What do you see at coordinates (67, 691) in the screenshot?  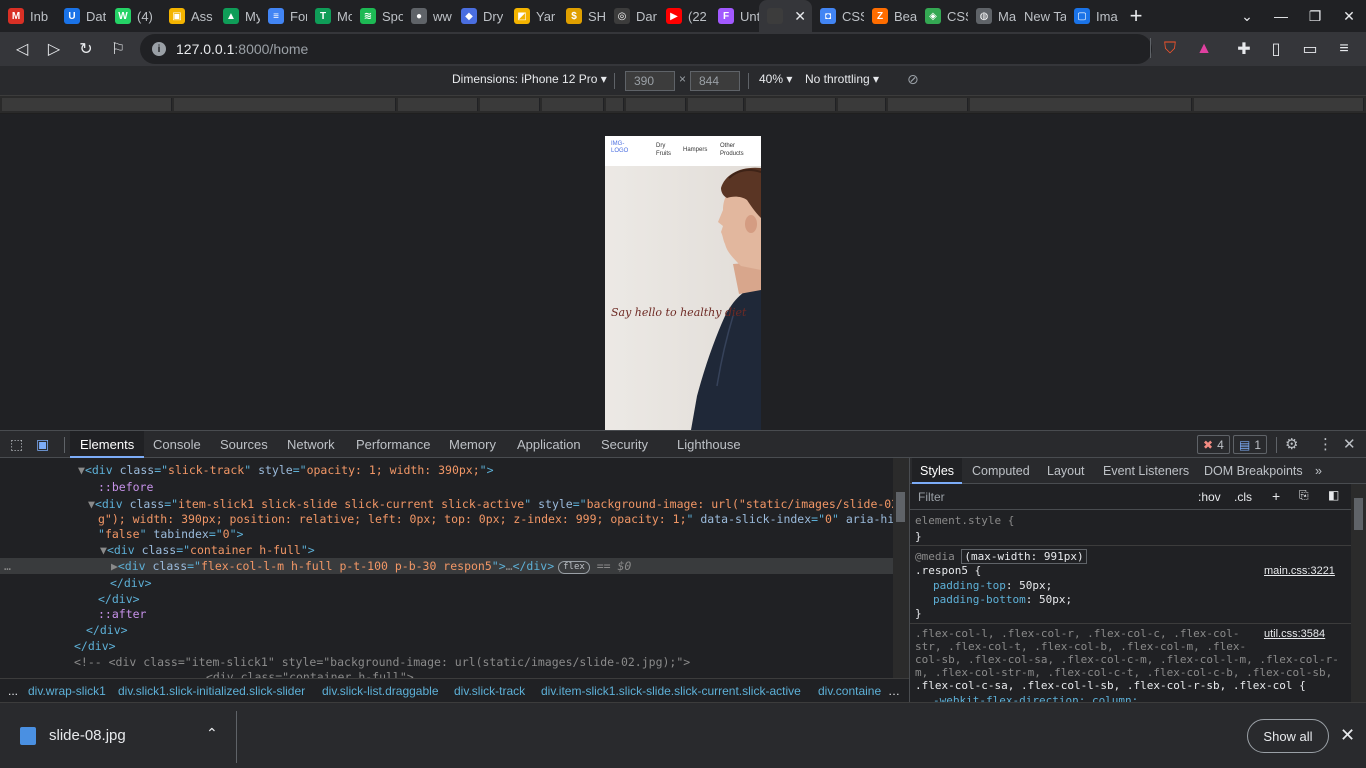 I see `breadcrumb-item: div.wrap-slick1` at bounding box center [67, 691].